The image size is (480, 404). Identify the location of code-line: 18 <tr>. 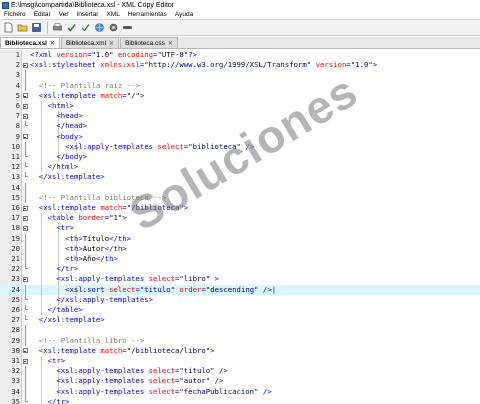
(240, 228).